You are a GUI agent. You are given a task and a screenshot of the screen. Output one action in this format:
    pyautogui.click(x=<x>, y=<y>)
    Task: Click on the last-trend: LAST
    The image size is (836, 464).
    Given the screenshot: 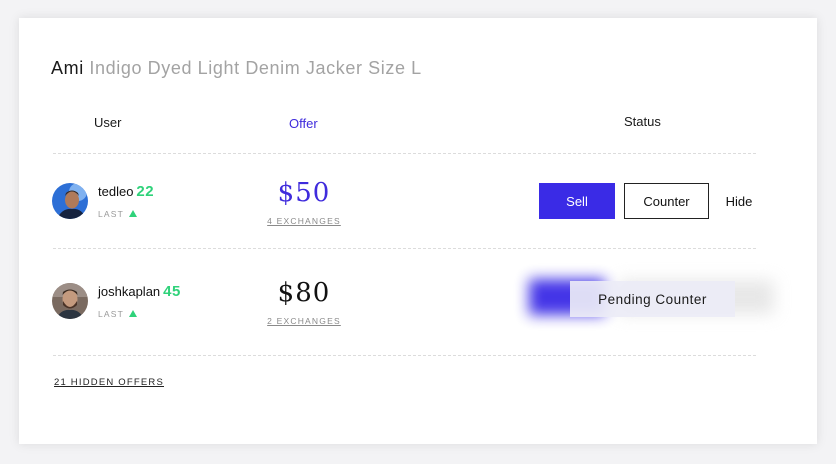 What is the action you would take?
    pyautogui.click(x=118, y=314)
    